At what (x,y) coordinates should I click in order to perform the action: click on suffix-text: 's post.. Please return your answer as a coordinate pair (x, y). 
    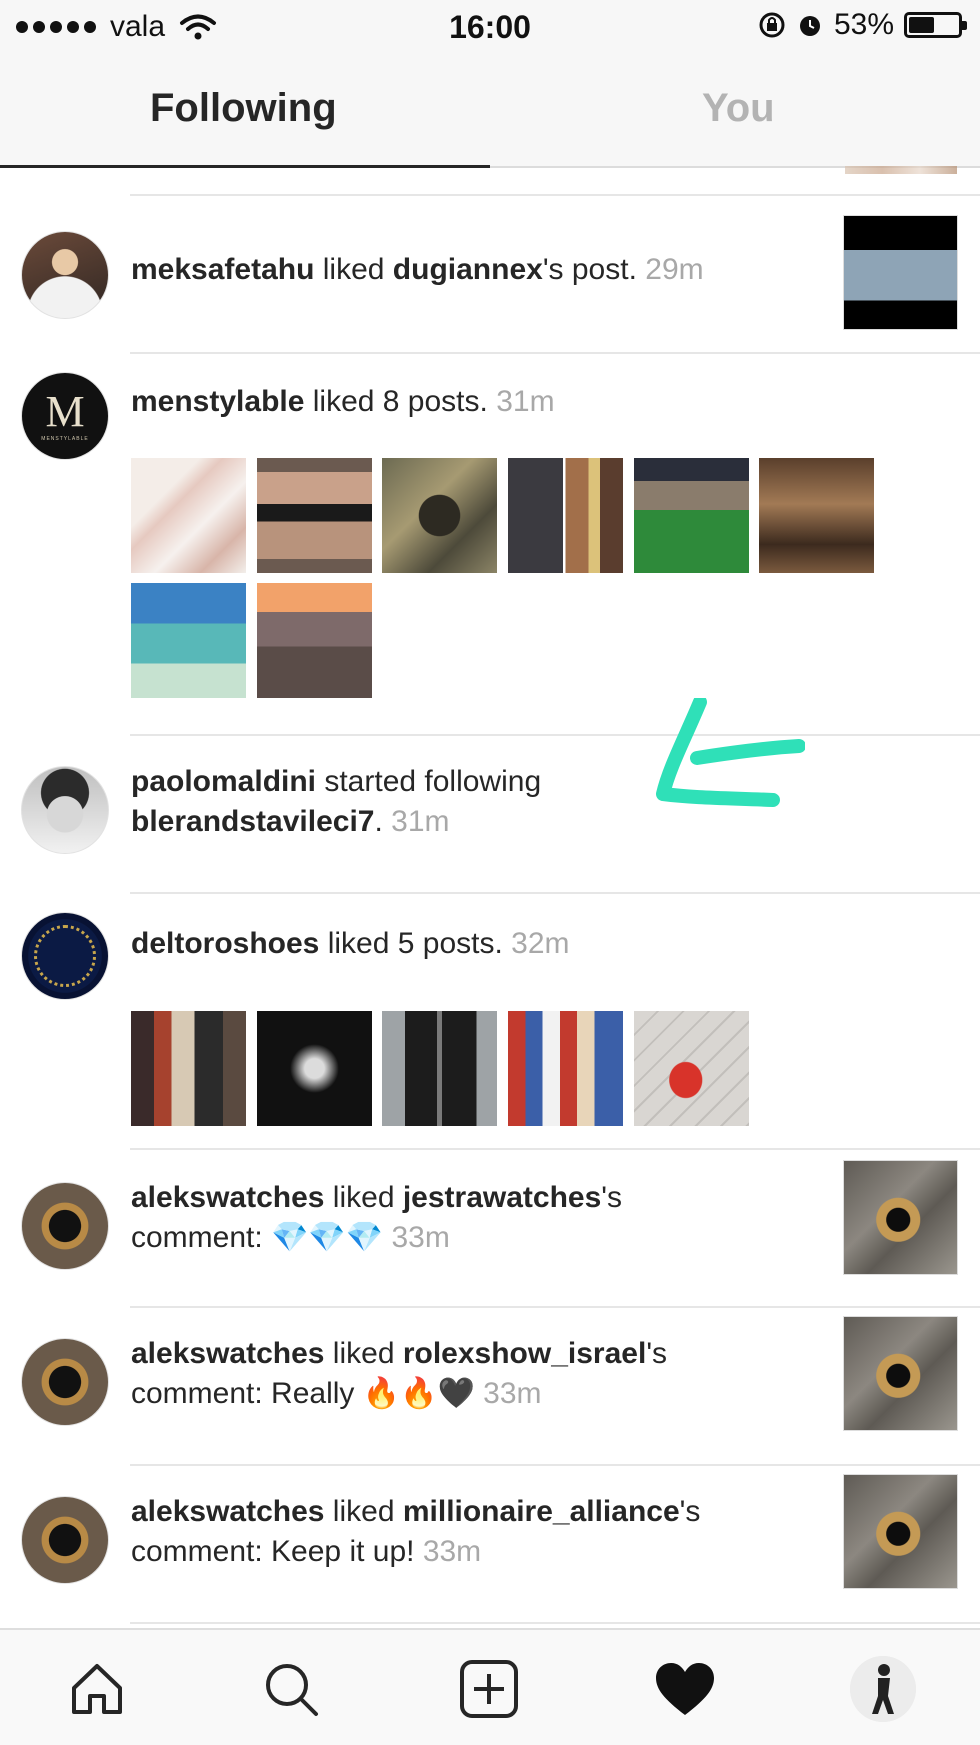
    Looking at the image, I should click on (589, 269).